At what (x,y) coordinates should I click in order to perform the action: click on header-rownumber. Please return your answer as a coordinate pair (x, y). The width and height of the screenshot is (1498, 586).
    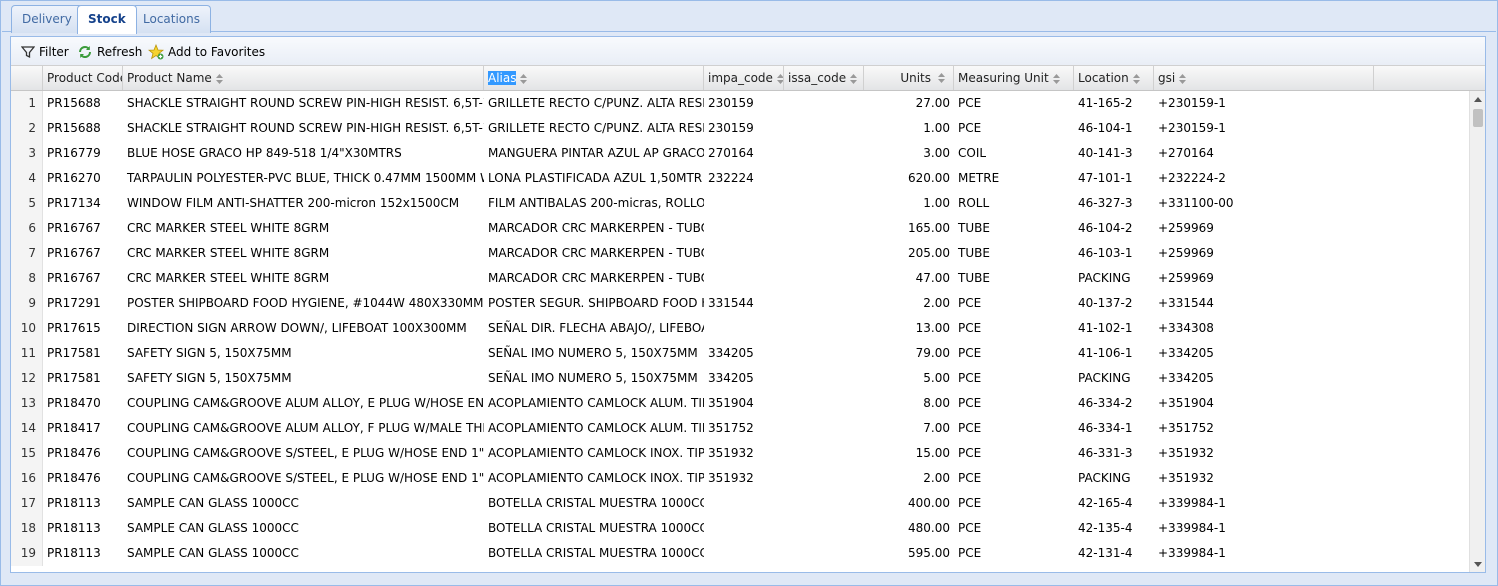
    Looking at the image, I should click on (27, 78).